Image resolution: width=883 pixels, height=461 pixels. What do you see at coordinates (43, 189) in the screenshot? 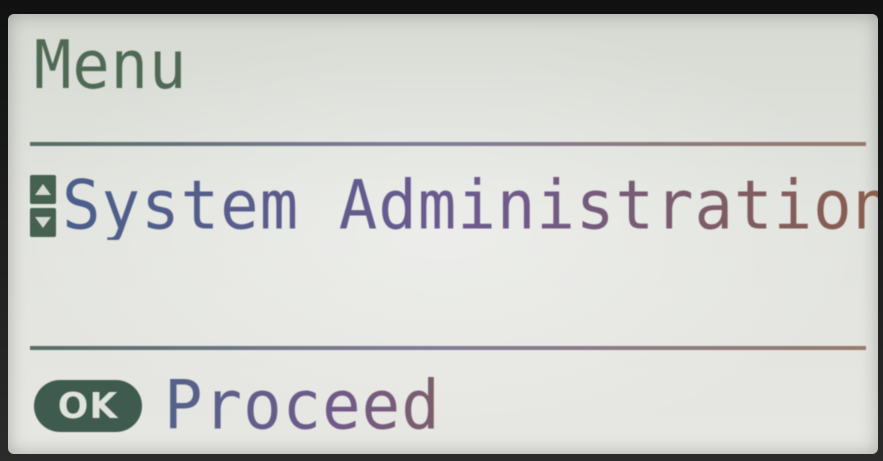
I see `scroll-up-icon` at bounding box center [43, 189].